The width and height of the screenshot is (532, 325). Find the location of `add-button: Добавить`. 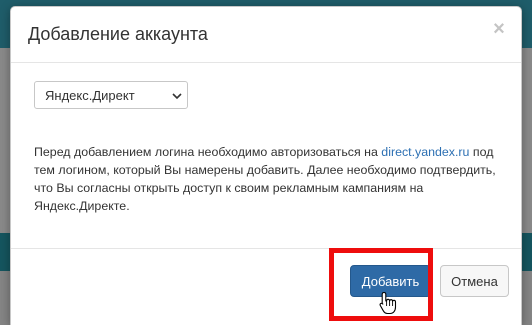

add-button: Добавить is located at coordinates (390, 281).